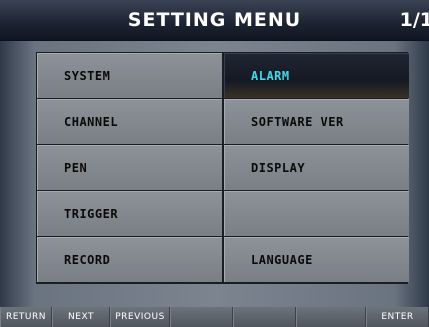 This screenshot has width=429, height=327. I want to click on page-indicator: 1/1, so click(414, 20).